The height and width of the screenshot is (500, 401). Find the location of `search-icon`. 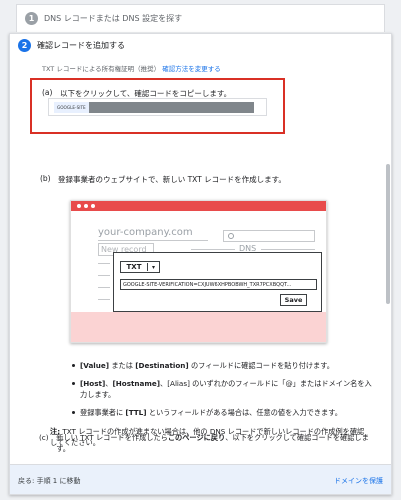

search-icon is located at coordinates (231, 236).